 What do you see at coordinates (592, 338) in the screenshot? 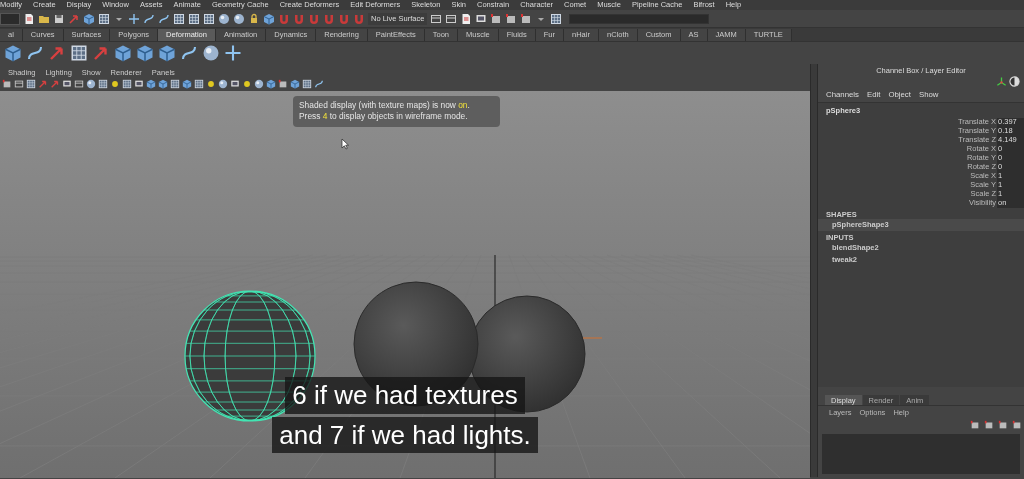
I see `pivot-line` at bounding box center [592, 338].